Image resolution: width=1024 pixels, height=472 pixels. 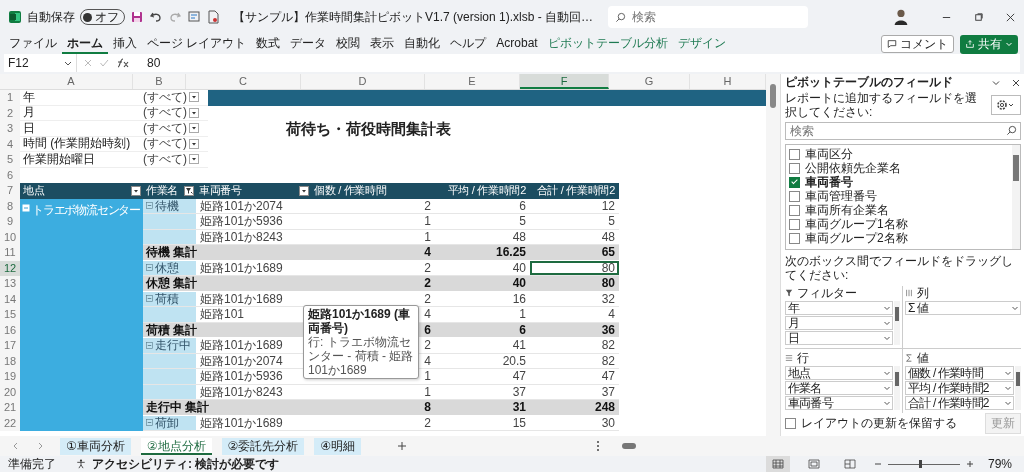 What do you see at coordinates (978, 17) in the screenshot?
I see `restore-icon` at bounding box center [978, 17].